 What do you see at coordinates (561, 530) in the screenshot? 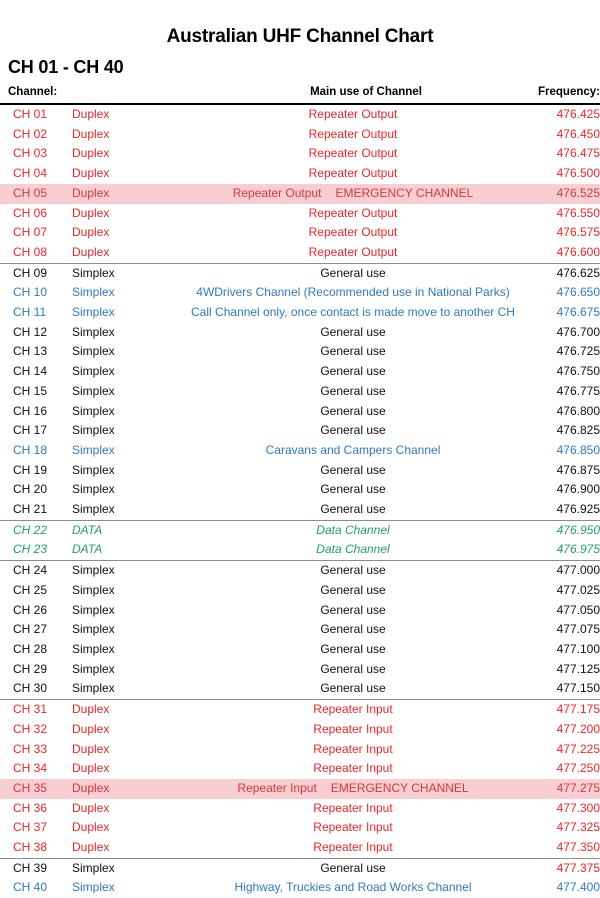
I see `cell-frequency: 476.950` at bounding box center [561, 530].